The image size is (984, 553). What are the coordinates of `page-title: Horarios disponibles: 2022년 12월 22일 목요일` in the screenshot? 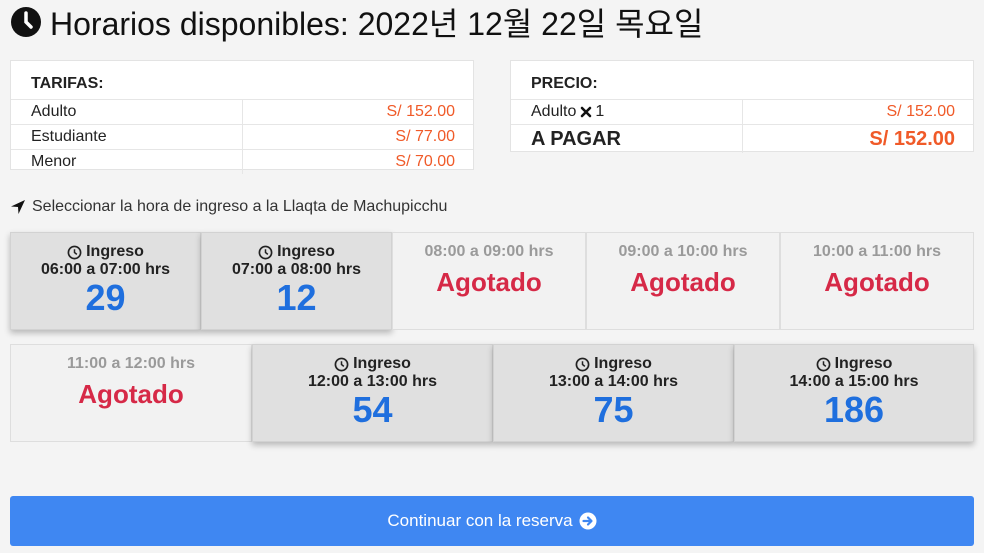 It's located at (356, 22).